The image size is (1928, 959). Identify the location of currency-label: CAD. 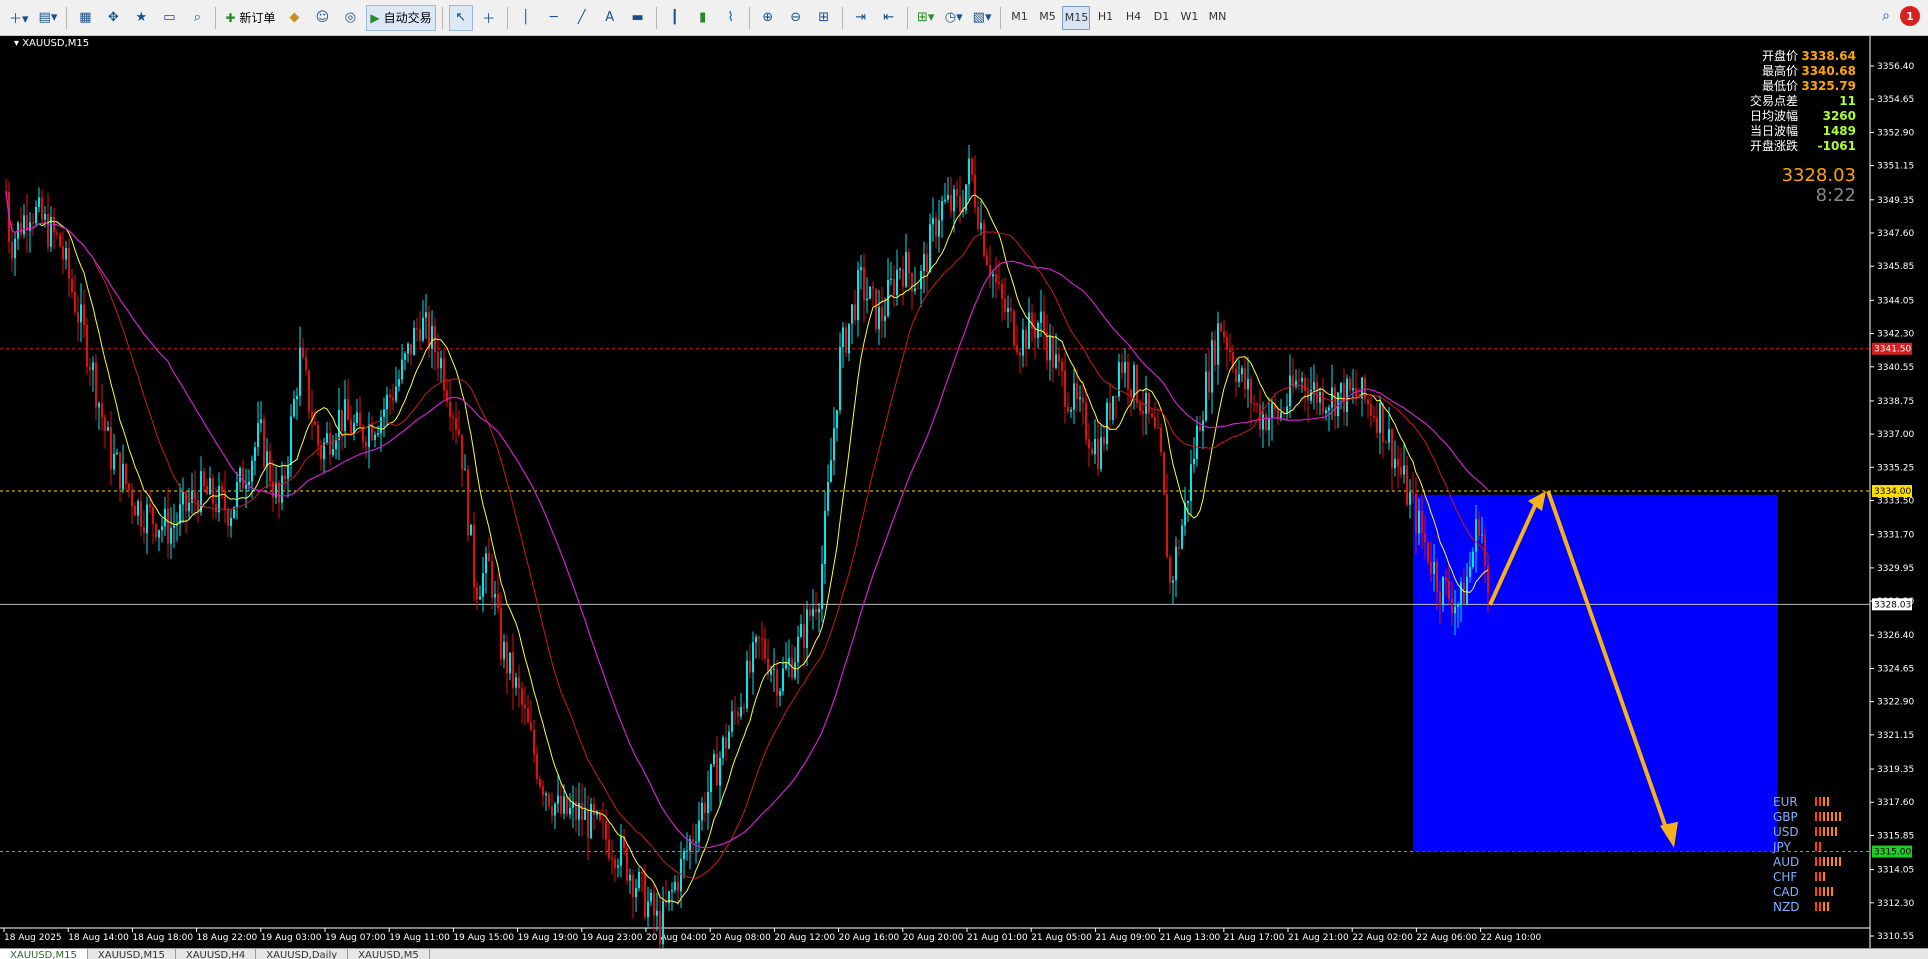
(1786, 892).